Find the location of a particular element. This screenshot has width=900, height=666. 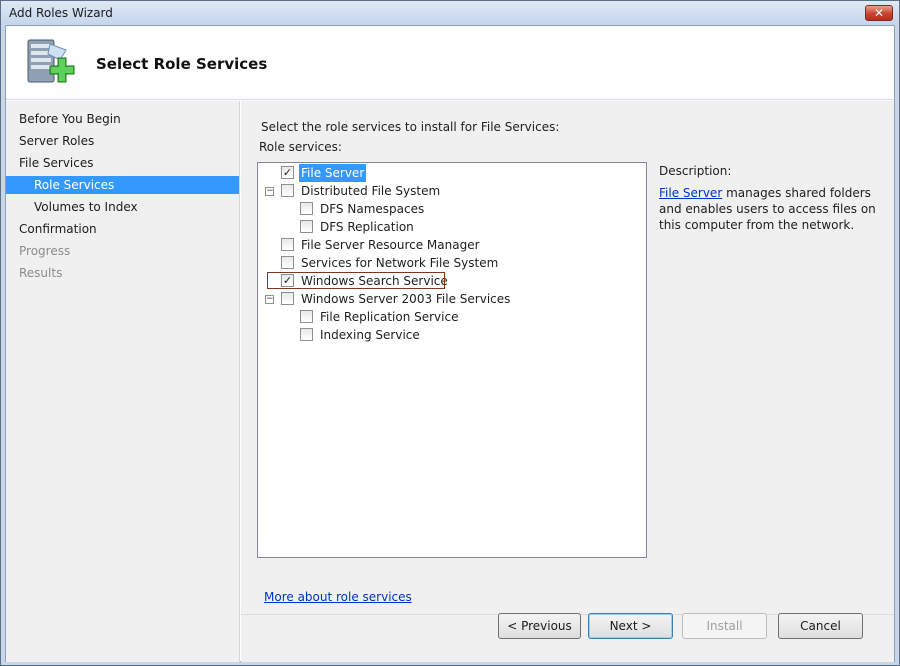

nav-server-roles: Server Roles is located at coordinates (122, 141).